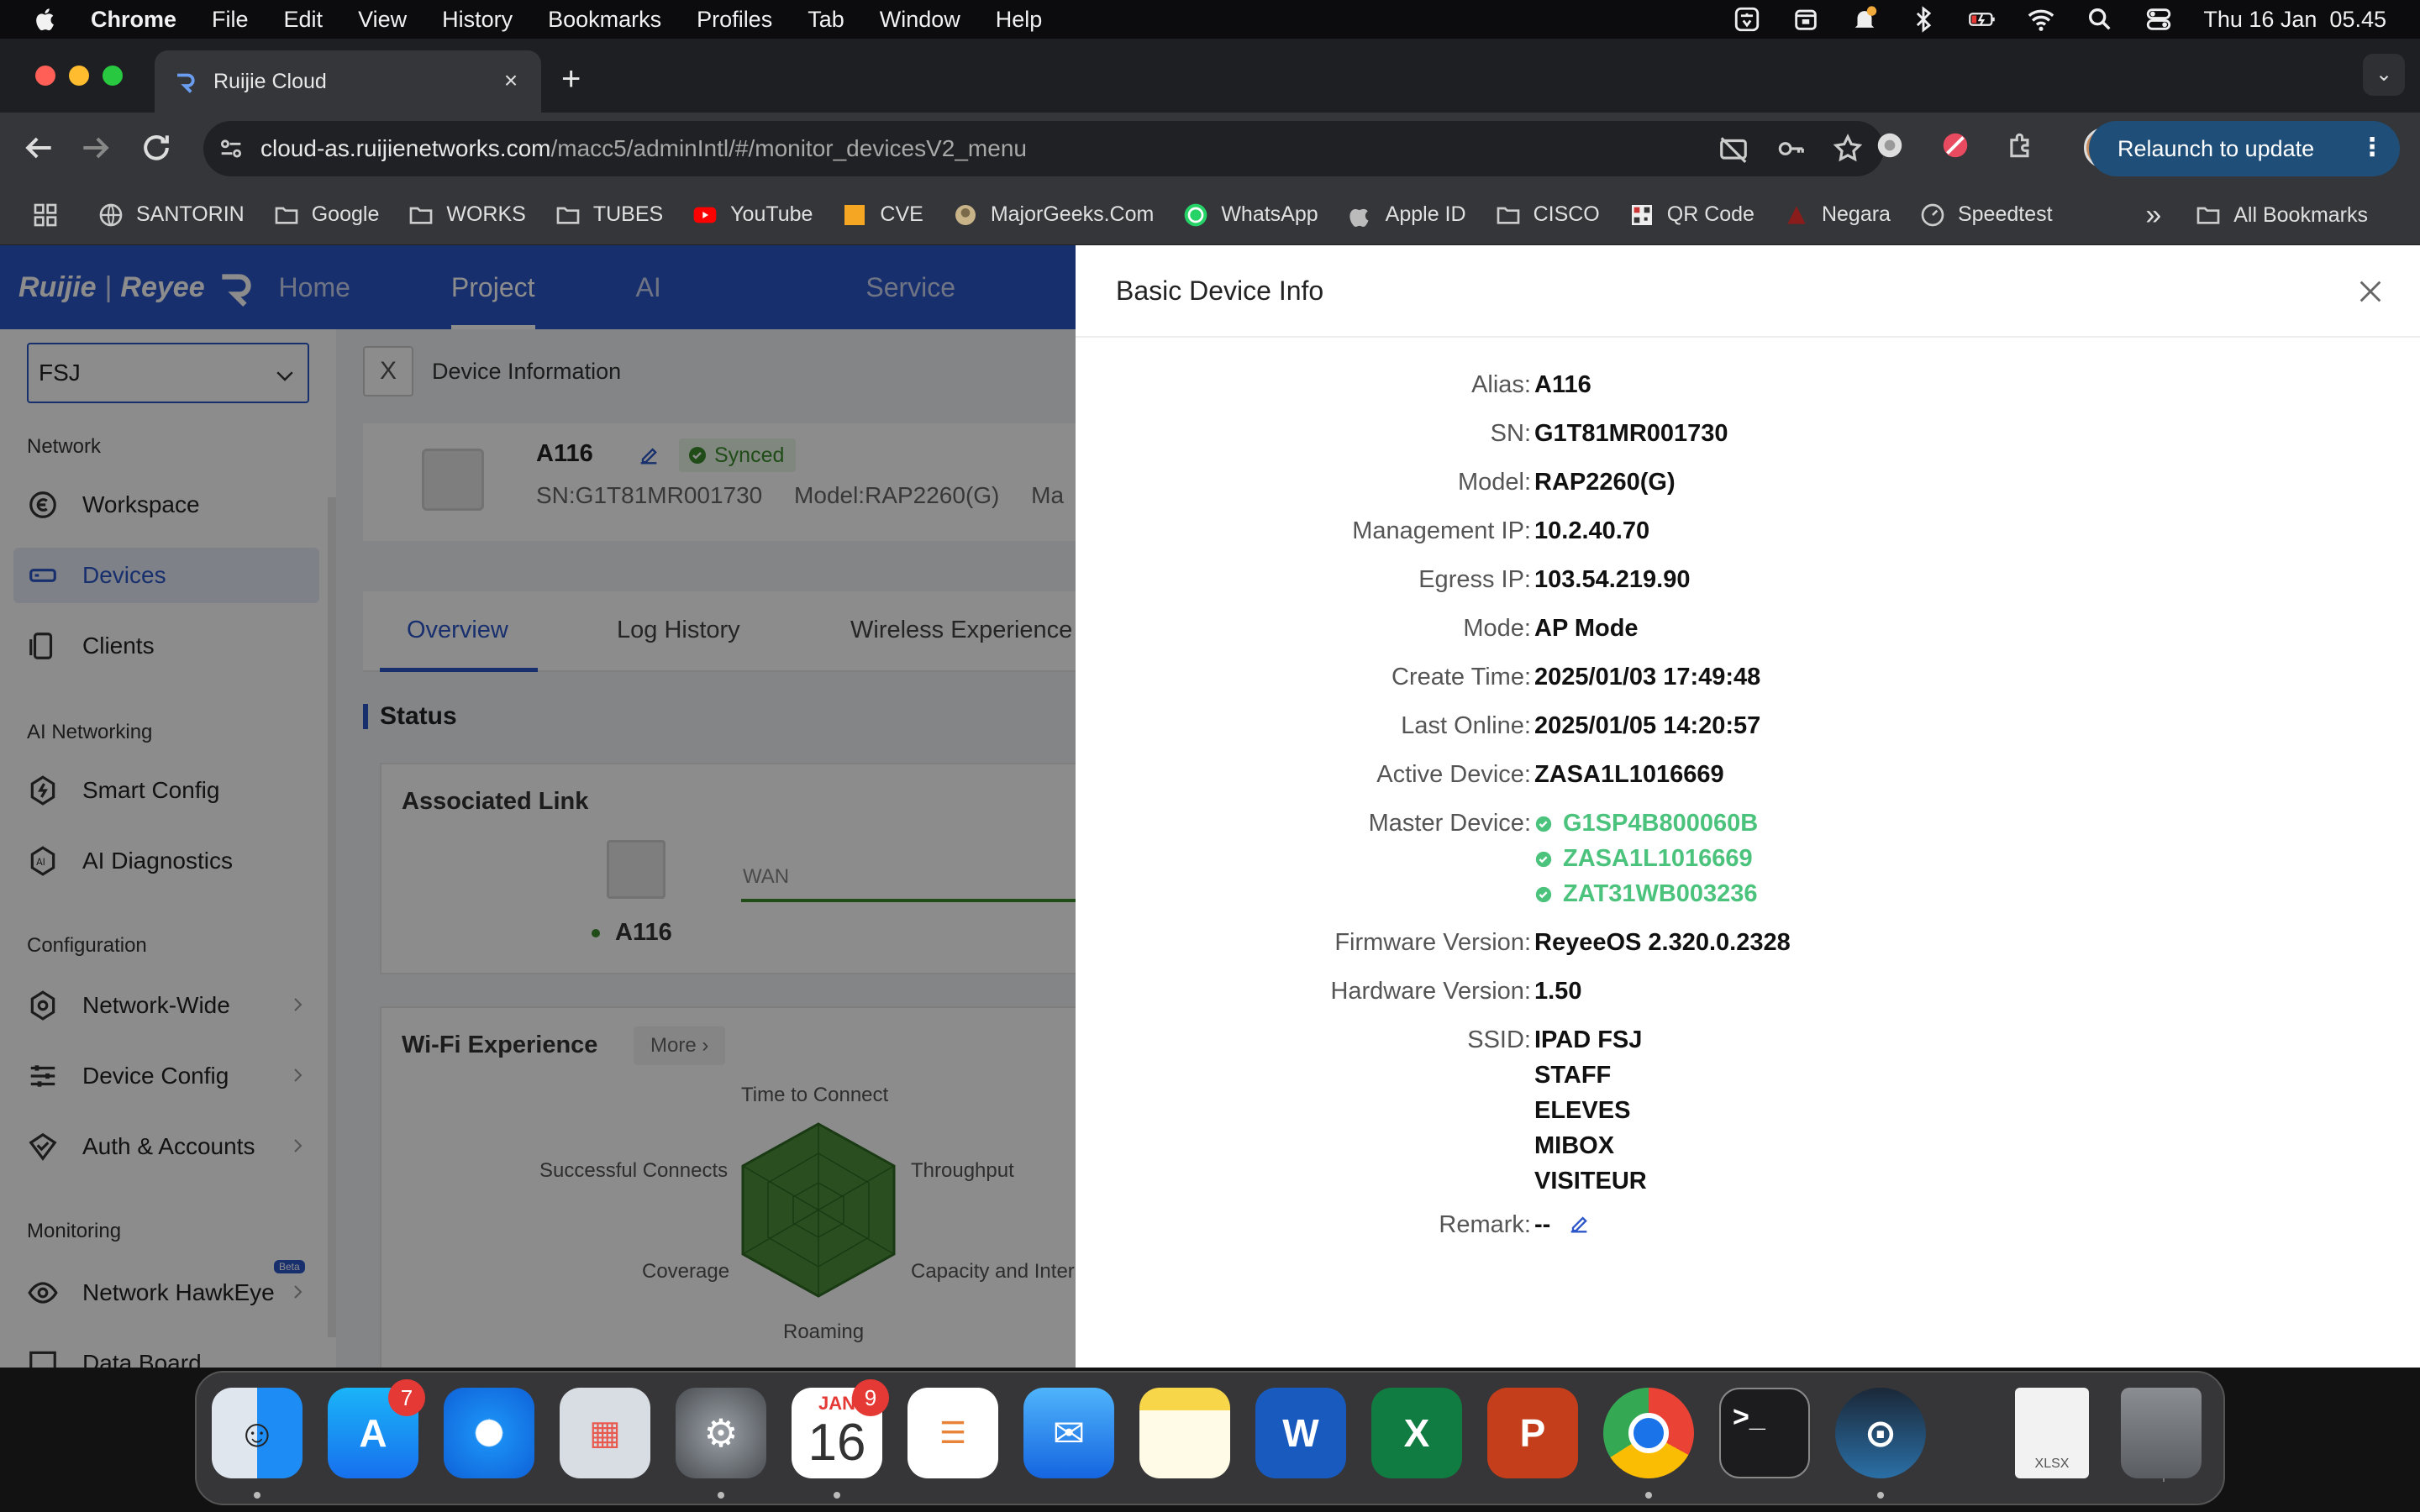 This screenshot has height=1512, width=2420. What do you see at coordinates (1532, 1433) in the screenshot?
I see `powerpoint-app-icon: P` at bounding box center [1532, 1433].